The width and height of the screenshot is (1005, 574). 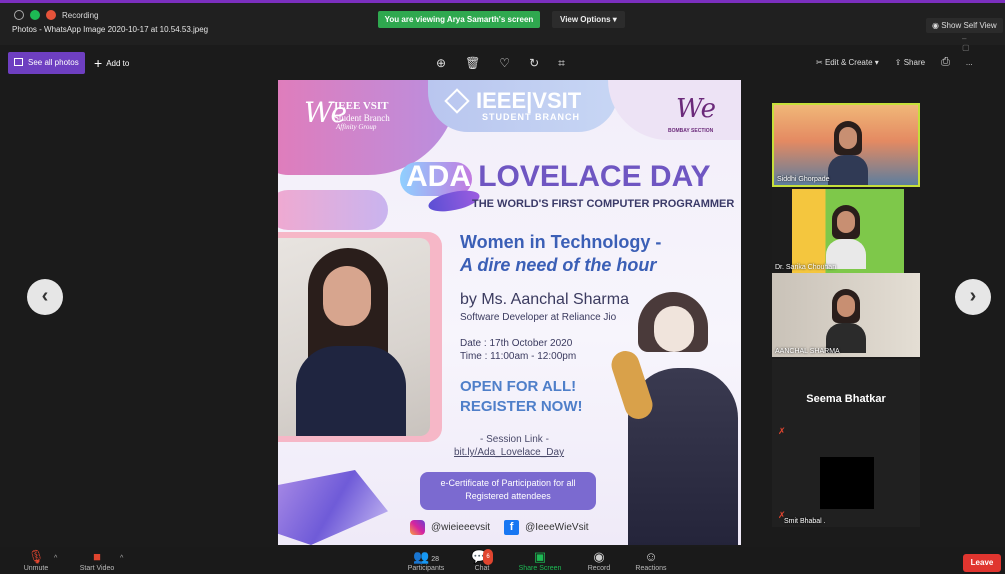 I want to click on view-options-label: View Options, so click(x=585, y=19).